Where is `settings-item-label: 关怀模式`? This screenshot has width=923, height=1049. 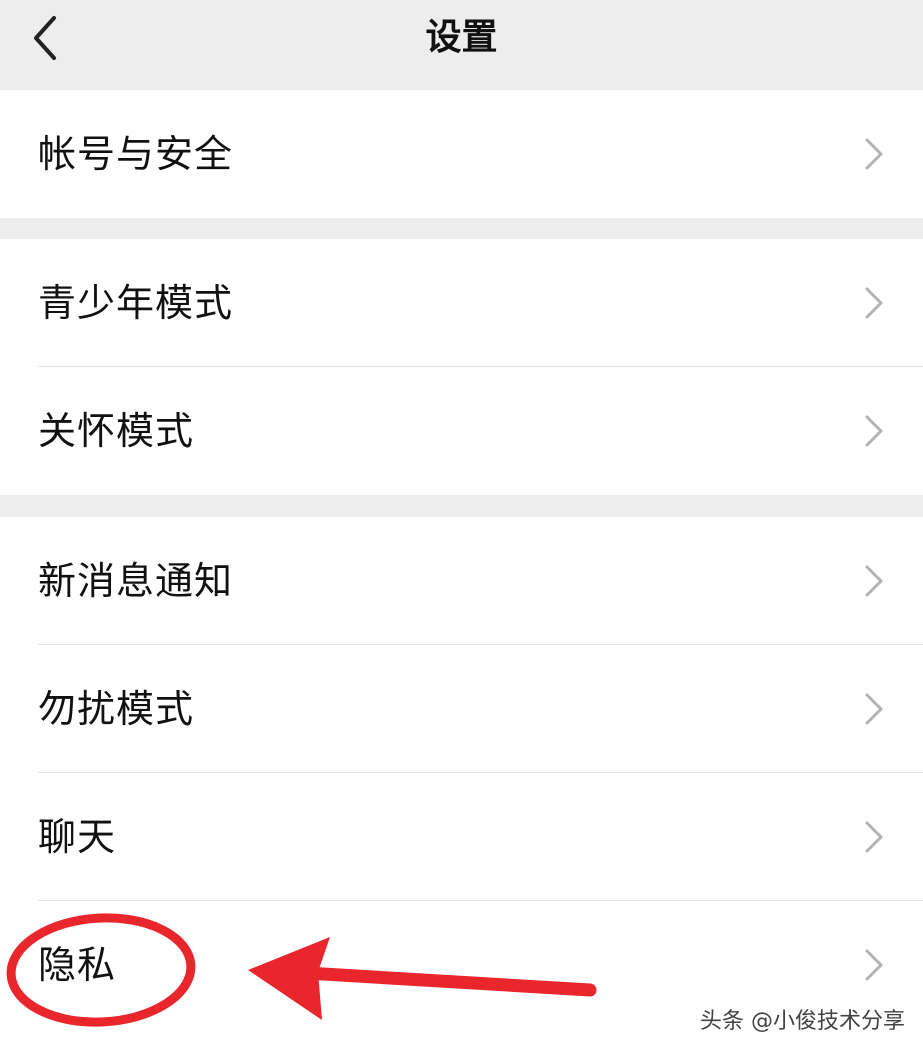
settings-item-label: 关怀模式 is located at coordinates (116, 431).